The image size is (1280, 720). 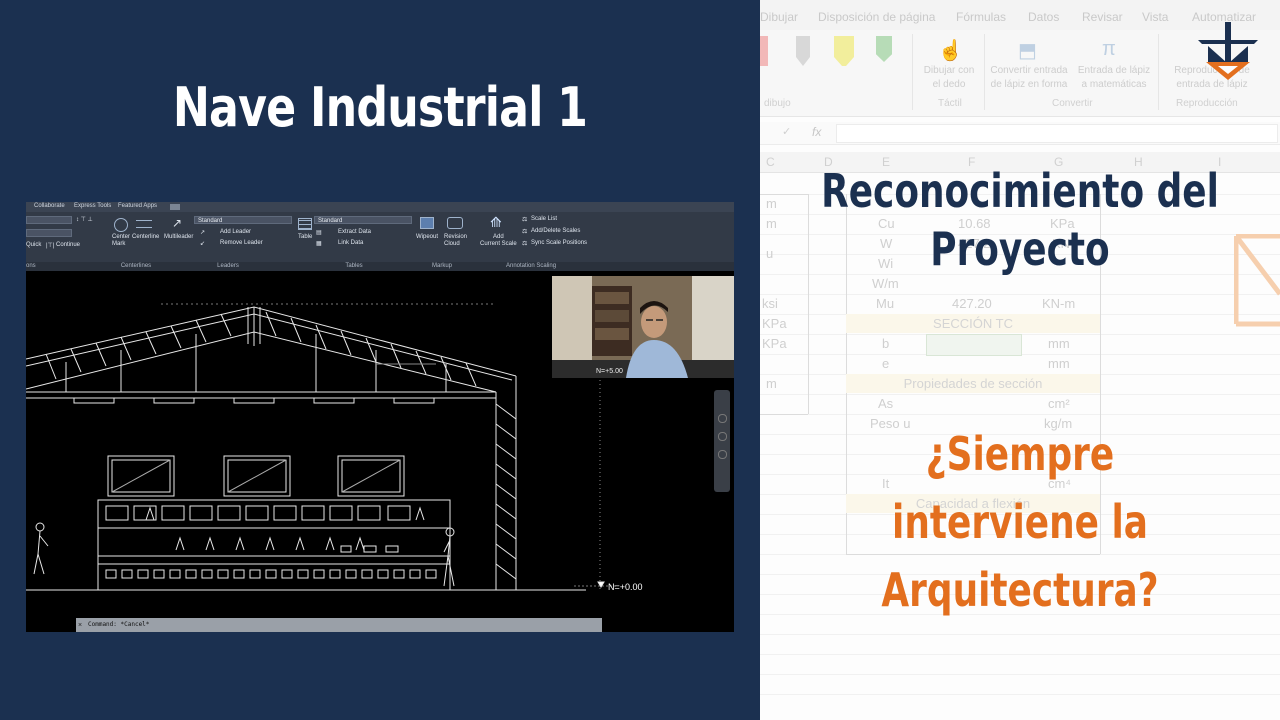 What do you see at coordinates (1109, 49) in the screenshot?
I see `ink-math-icon: π` at bounding box center [1109, 49].